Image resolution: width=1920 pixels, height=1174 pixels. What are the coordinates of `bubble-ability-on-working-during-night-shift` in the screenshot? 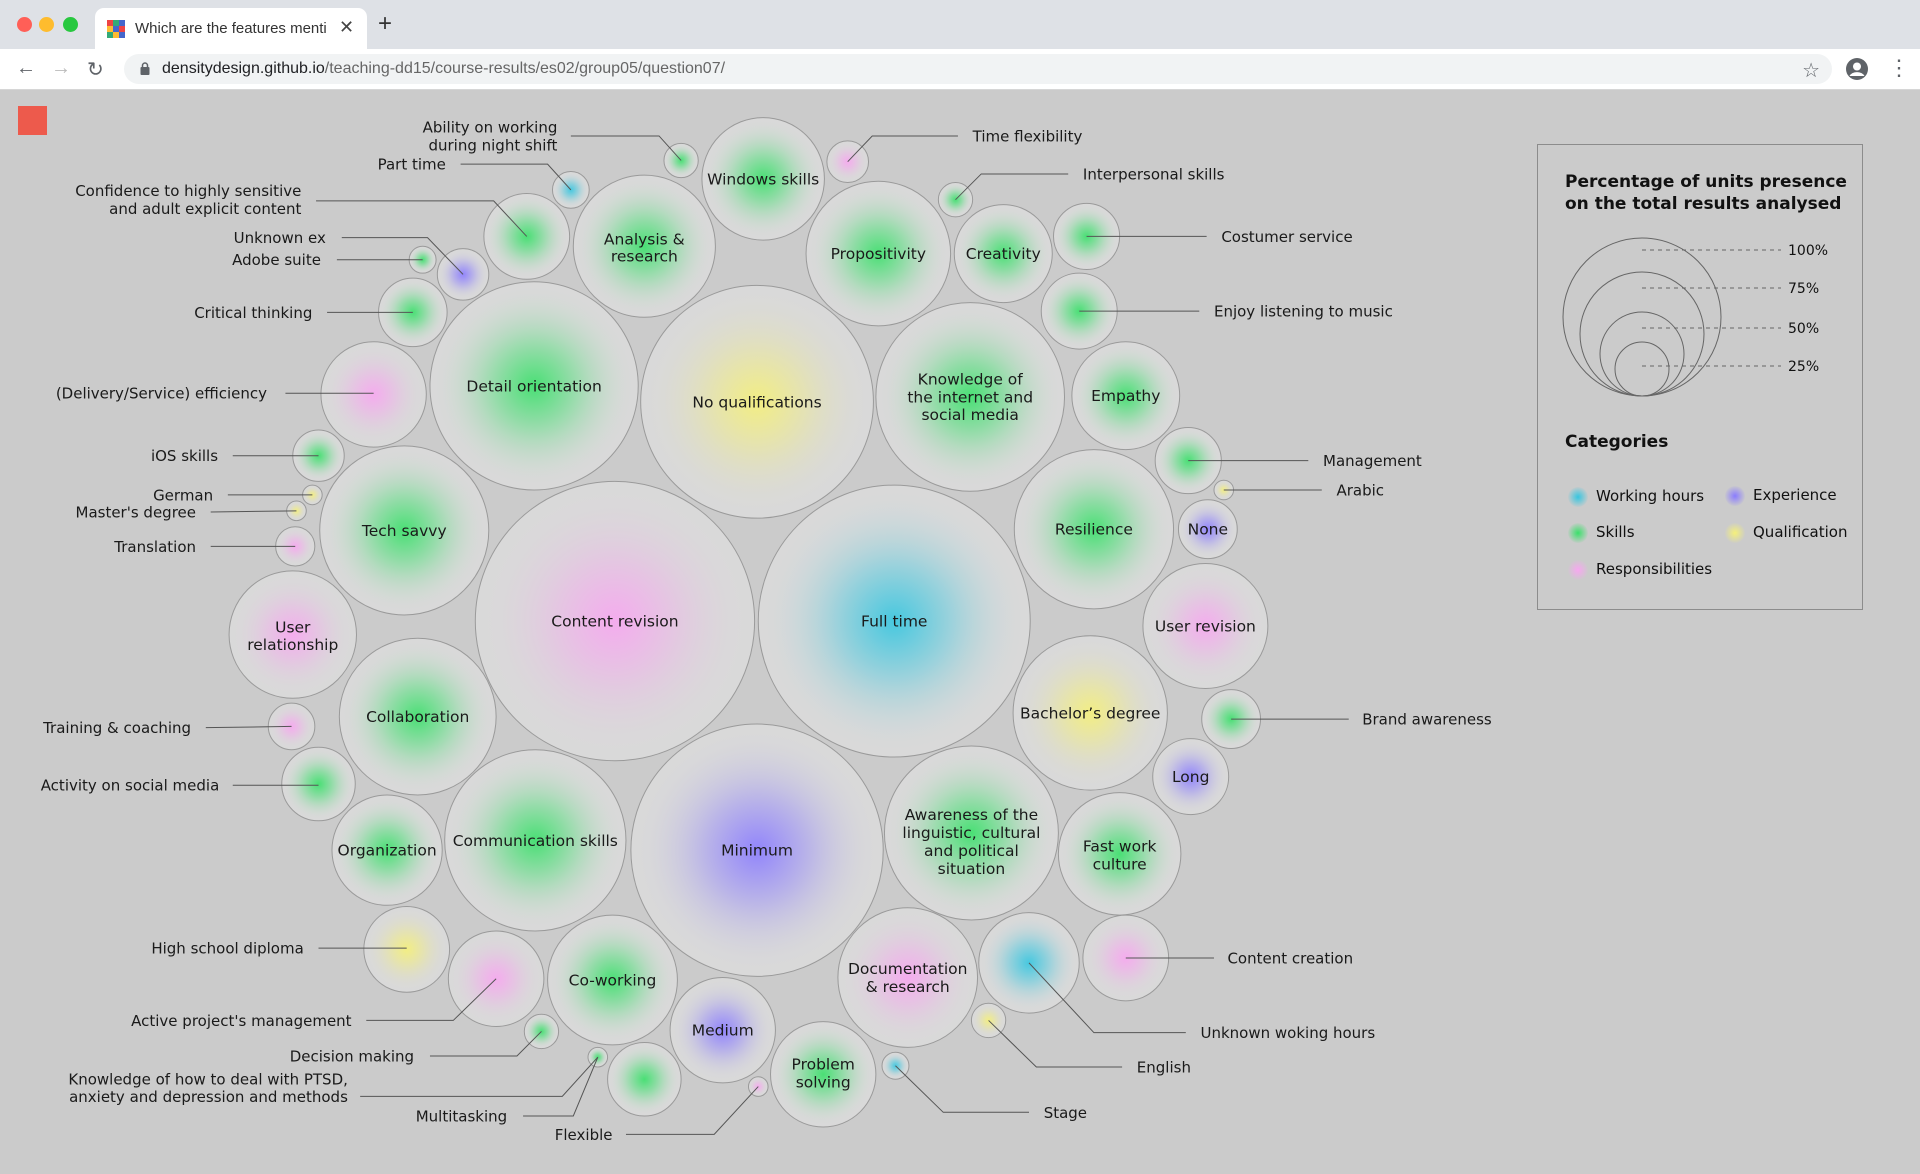 It's located at (681, 160).